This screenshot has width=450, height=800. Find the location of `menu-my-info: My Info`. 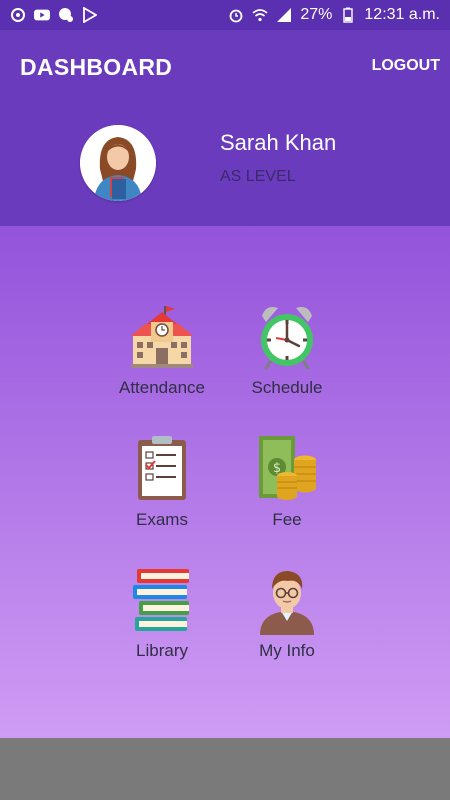

menu-my-info: My Info is located at coordinates (287, 620).